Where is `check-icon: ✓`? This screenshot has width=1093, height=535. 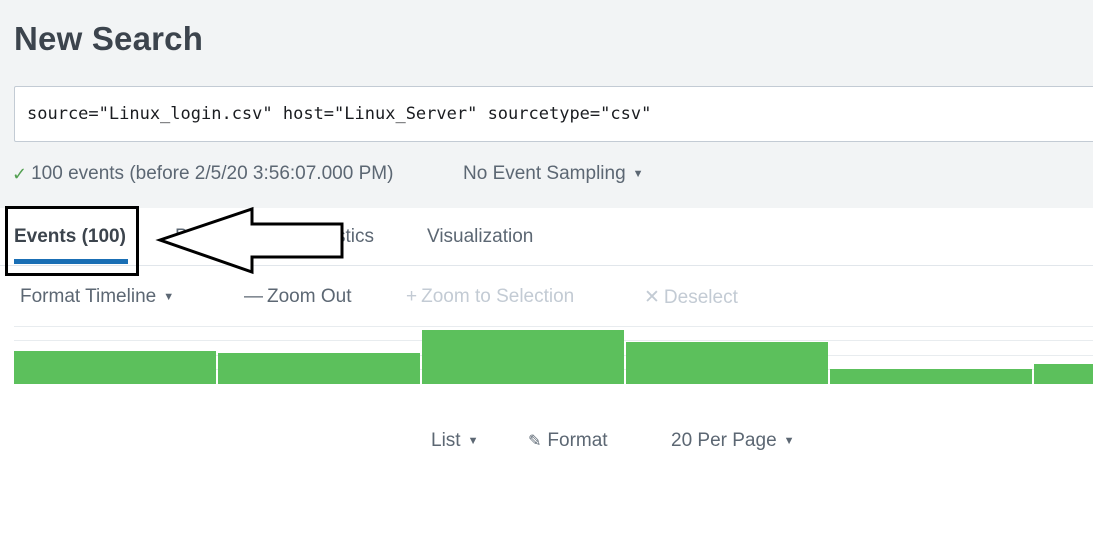 check-icon: ✓ is located at coordinates (20, 173).